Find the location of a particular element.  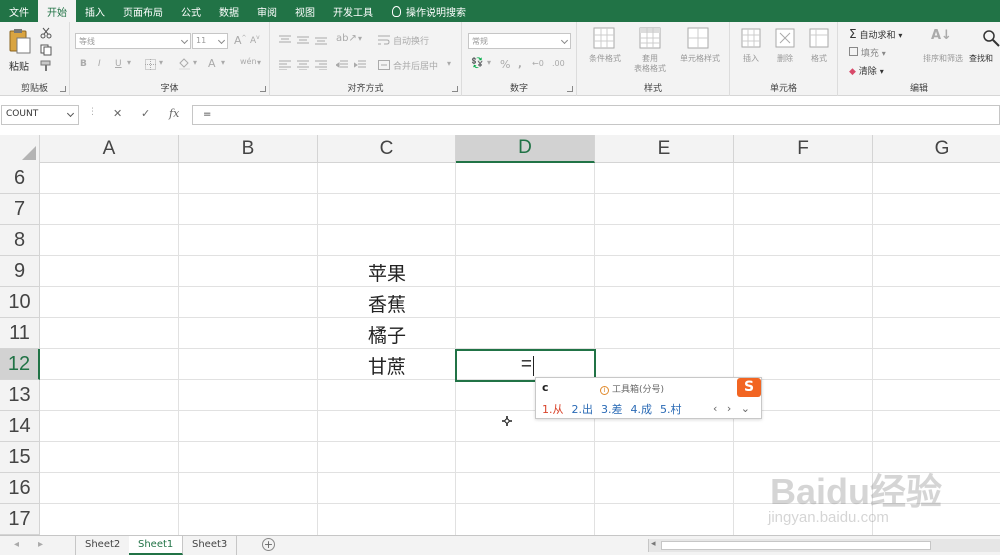

decrease-decimal-icon: .00 is located at coordinates (558, 63).